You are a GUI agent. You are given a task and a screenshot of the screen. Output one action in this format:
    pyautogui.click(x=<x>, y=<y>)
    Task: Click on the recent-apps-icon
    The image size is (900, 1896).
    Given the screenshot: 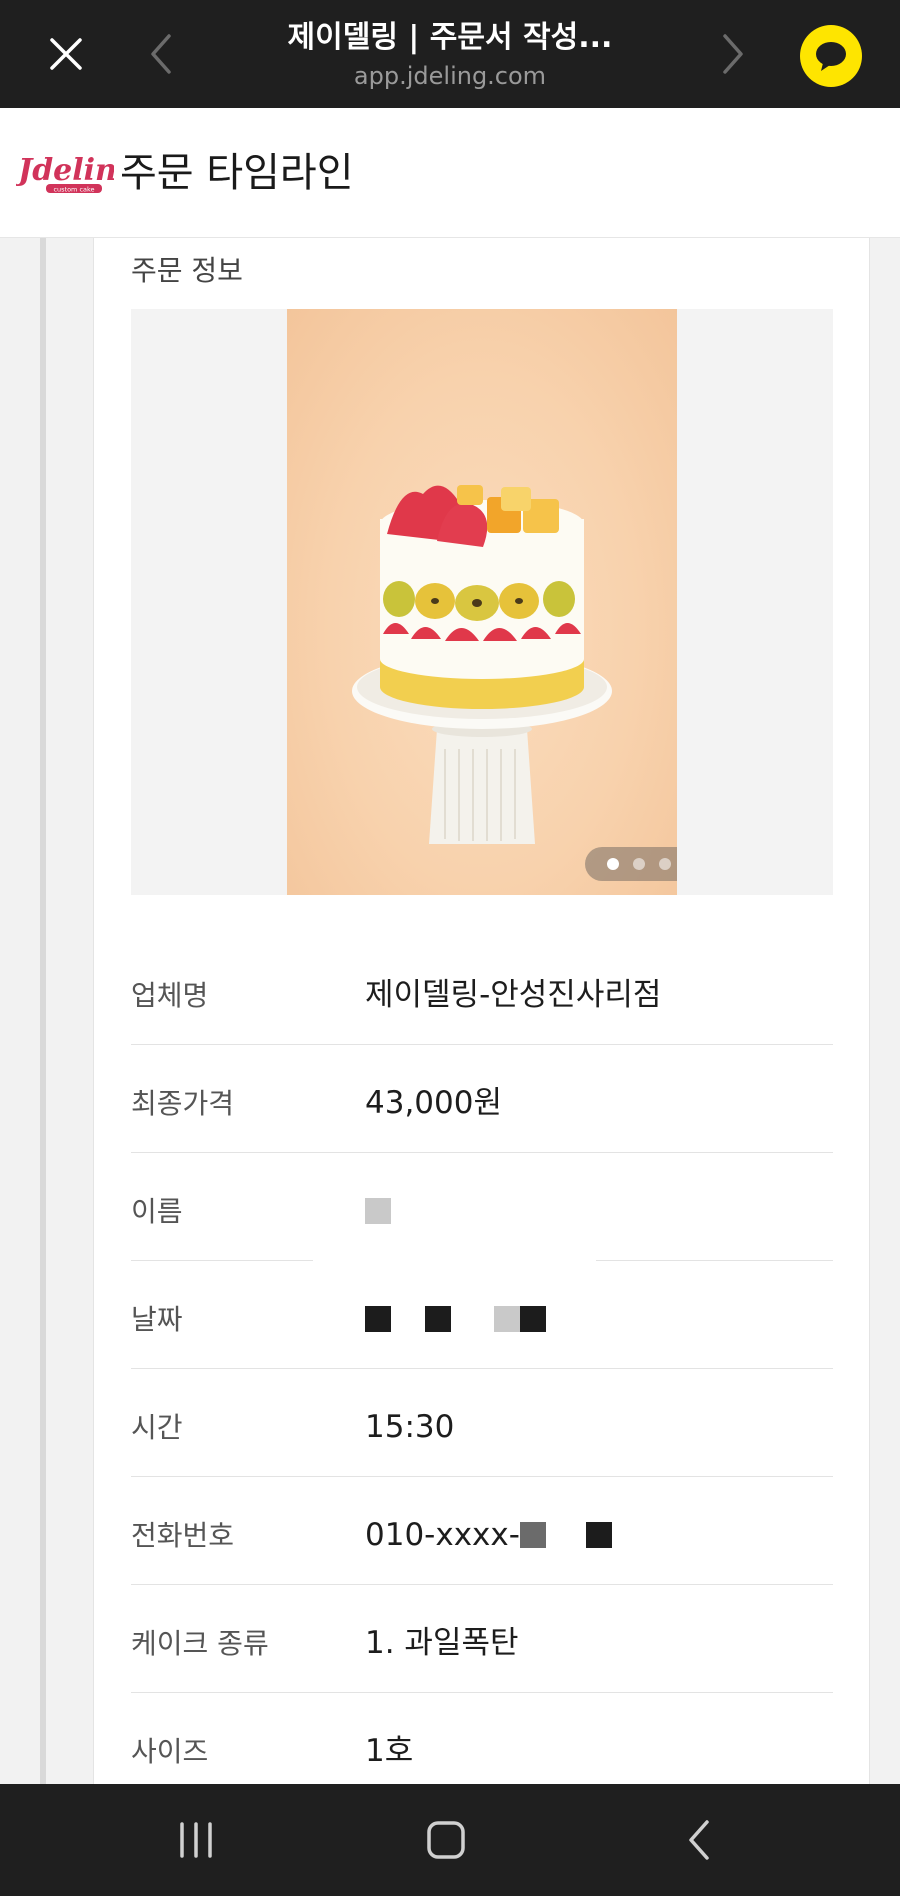 What is the action you would take?
    pyautogui.click(x=196, y=1840)
    